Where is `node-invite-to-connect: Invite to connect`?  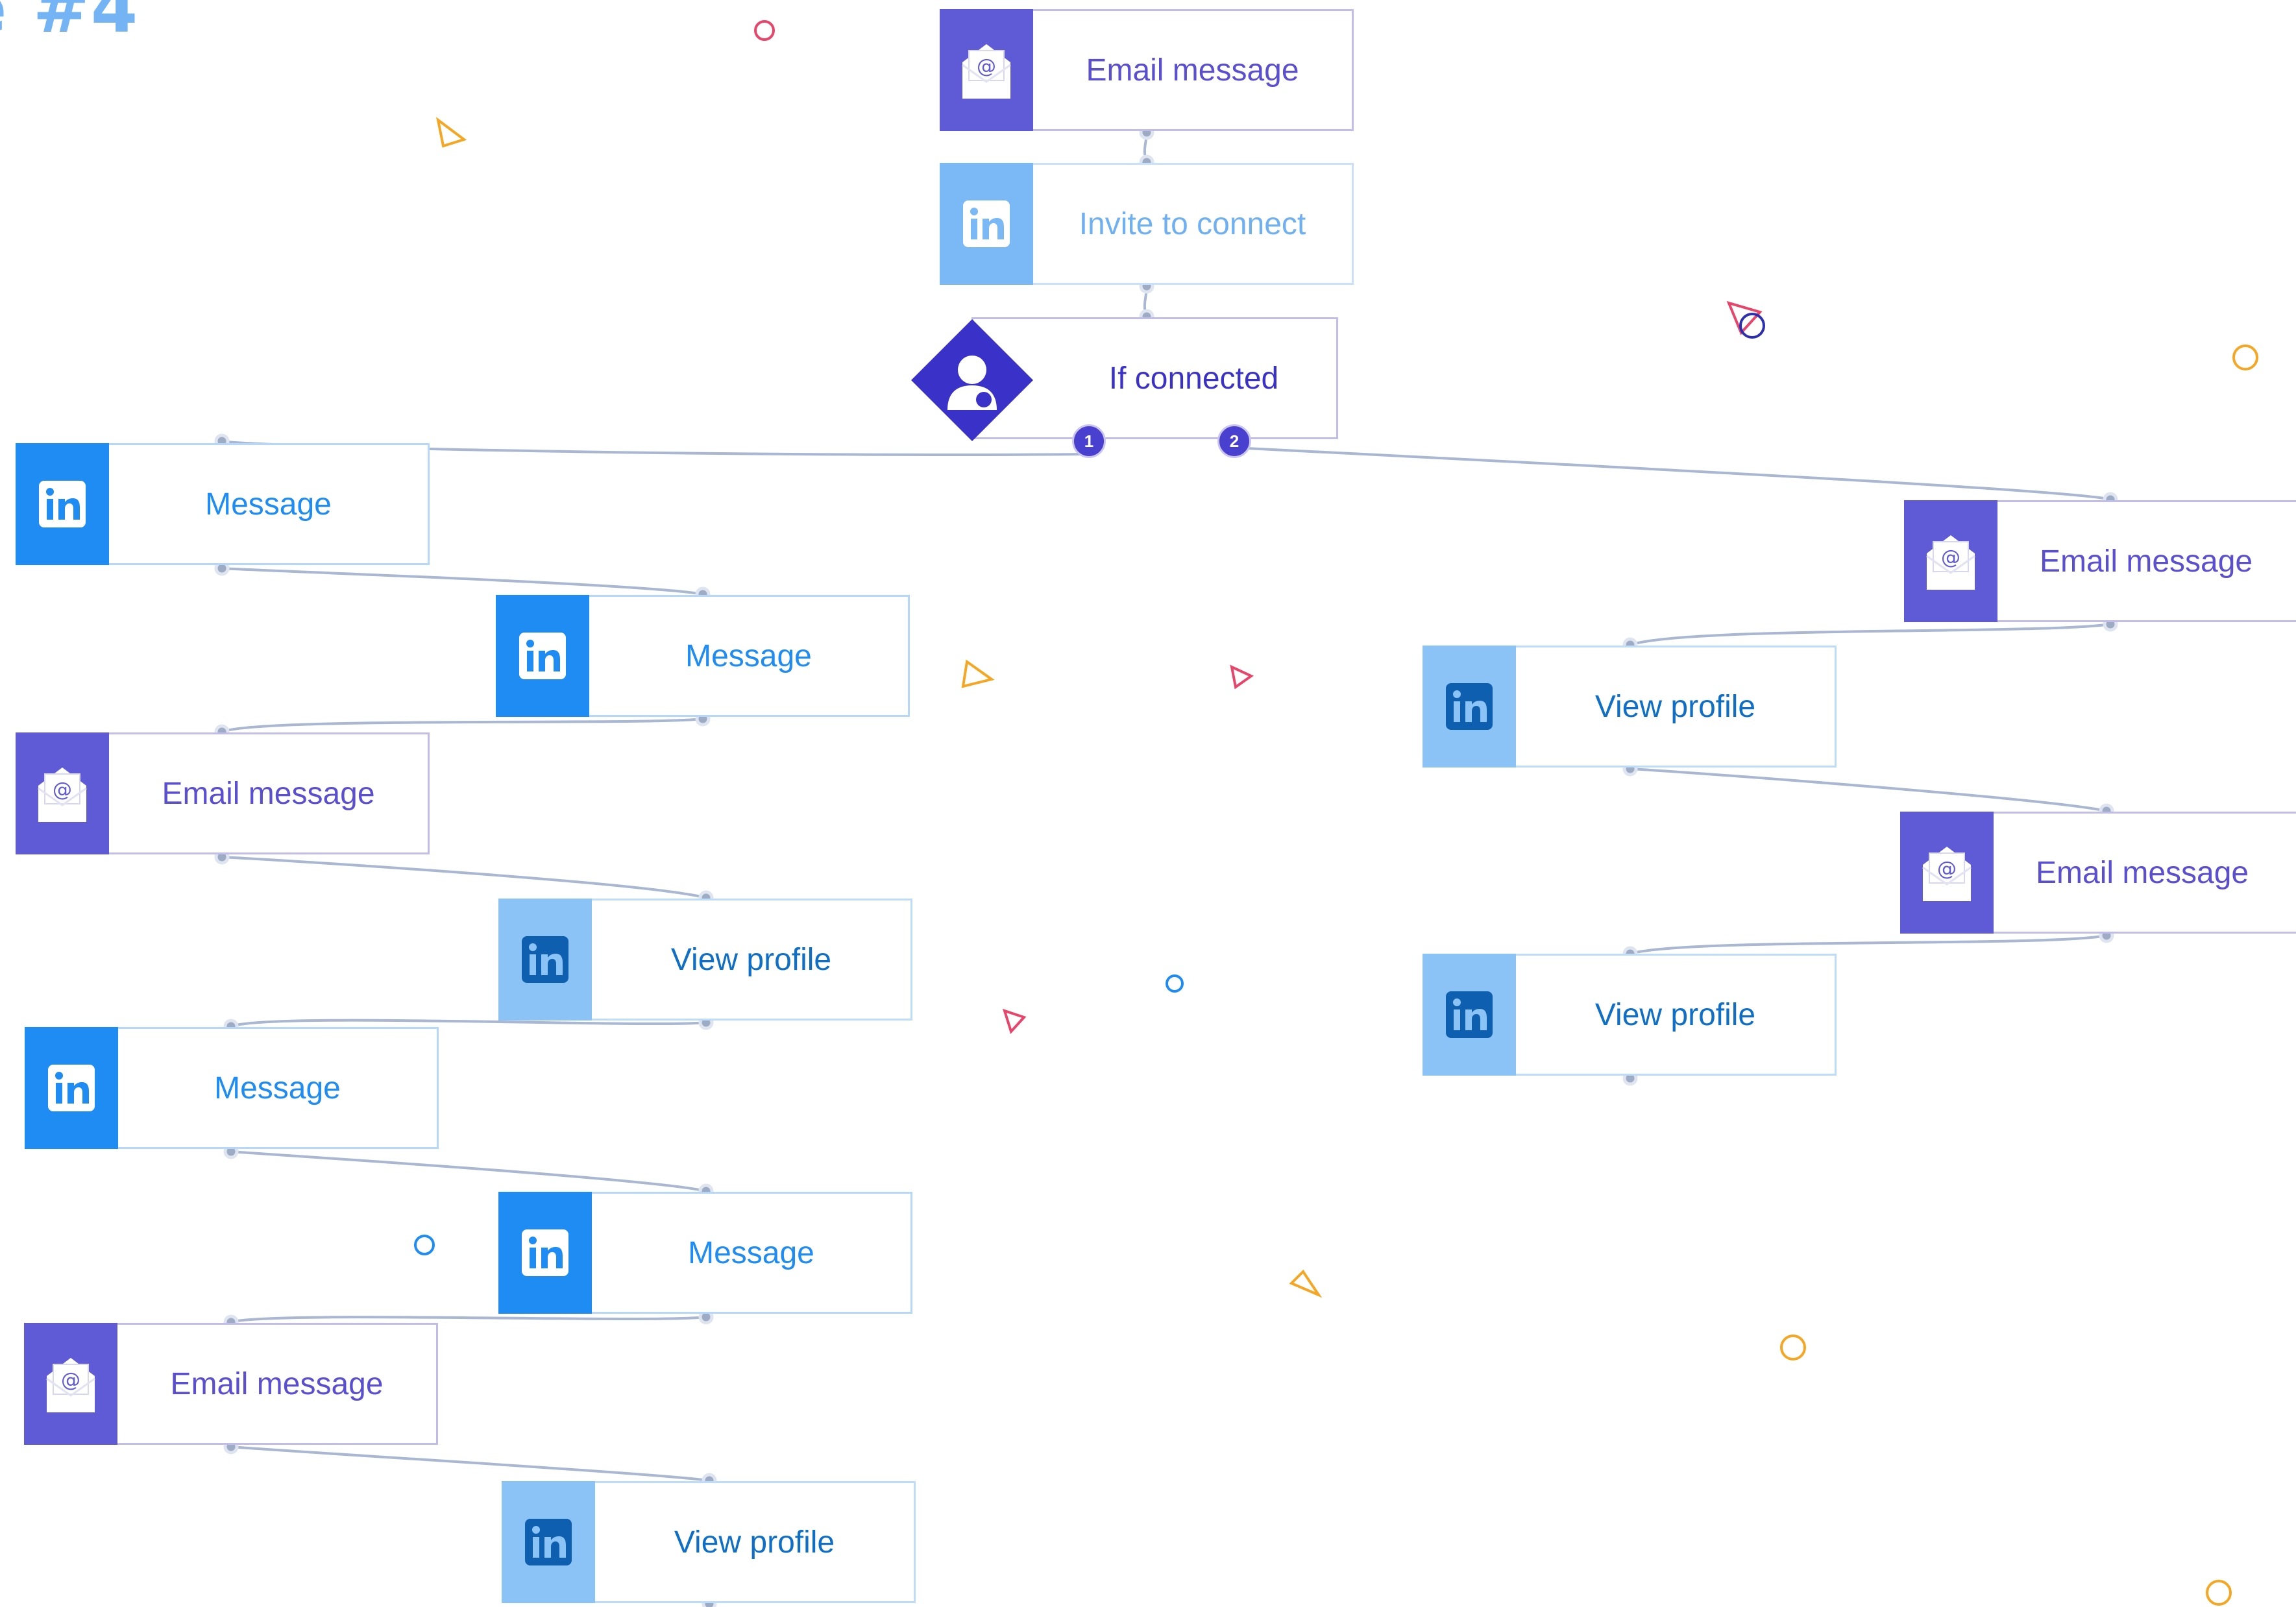 node-invite-to-connect: Invite to connect is located at coordinates (1147, 224).